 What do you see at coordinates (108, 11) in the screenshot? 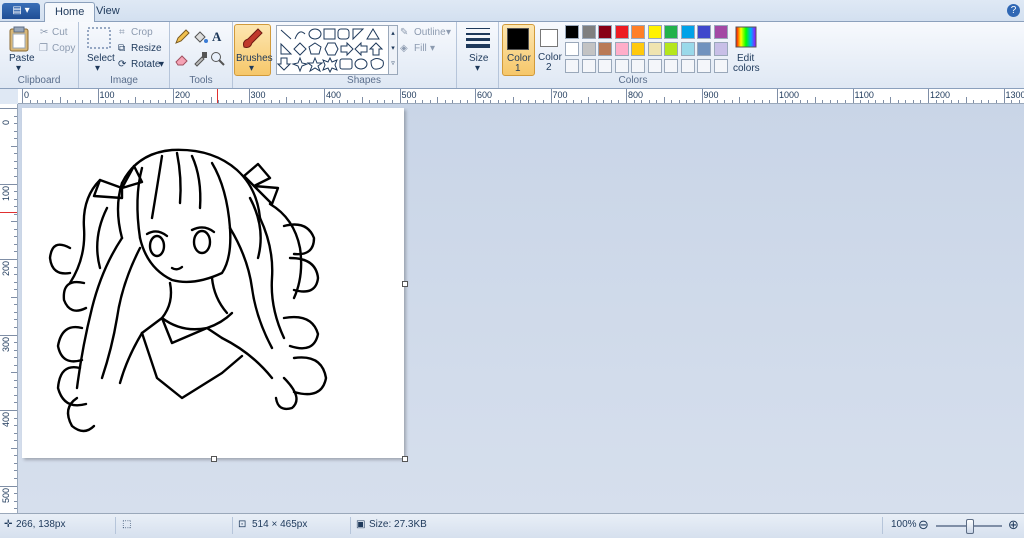
I see `tab-view: View` at bounding box center [108, 11].